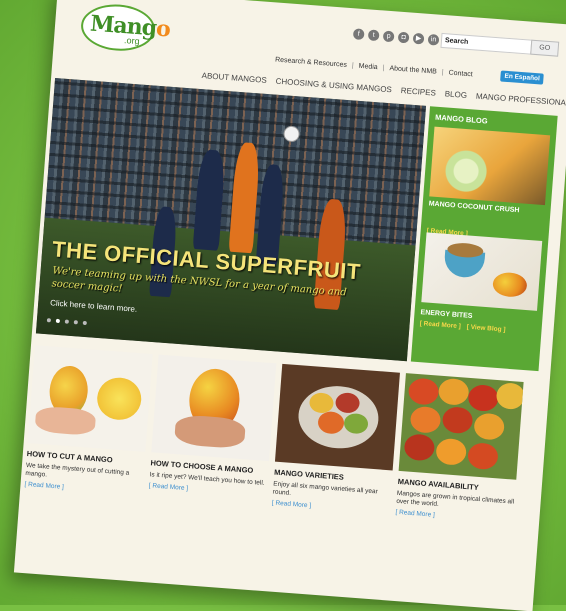  Describe the element at coordinates (433, 39) in the screenshot. I see `linkedin-icon: in` at that location.